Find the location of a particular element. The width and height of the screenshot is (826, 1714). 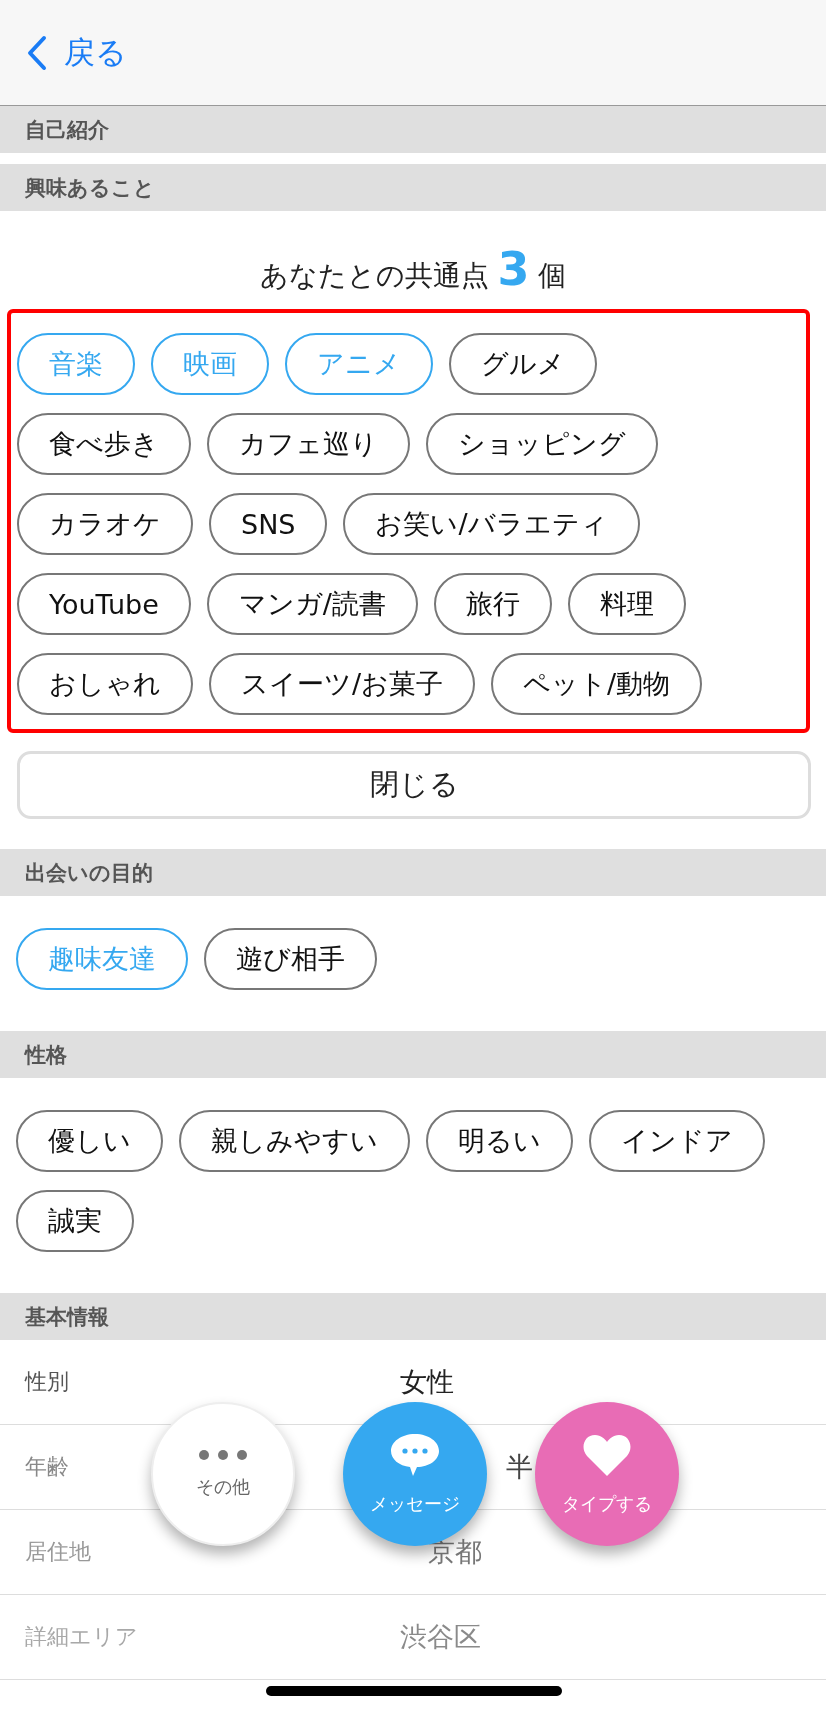

info-value: 半 is located at coordinates (519, 1467).